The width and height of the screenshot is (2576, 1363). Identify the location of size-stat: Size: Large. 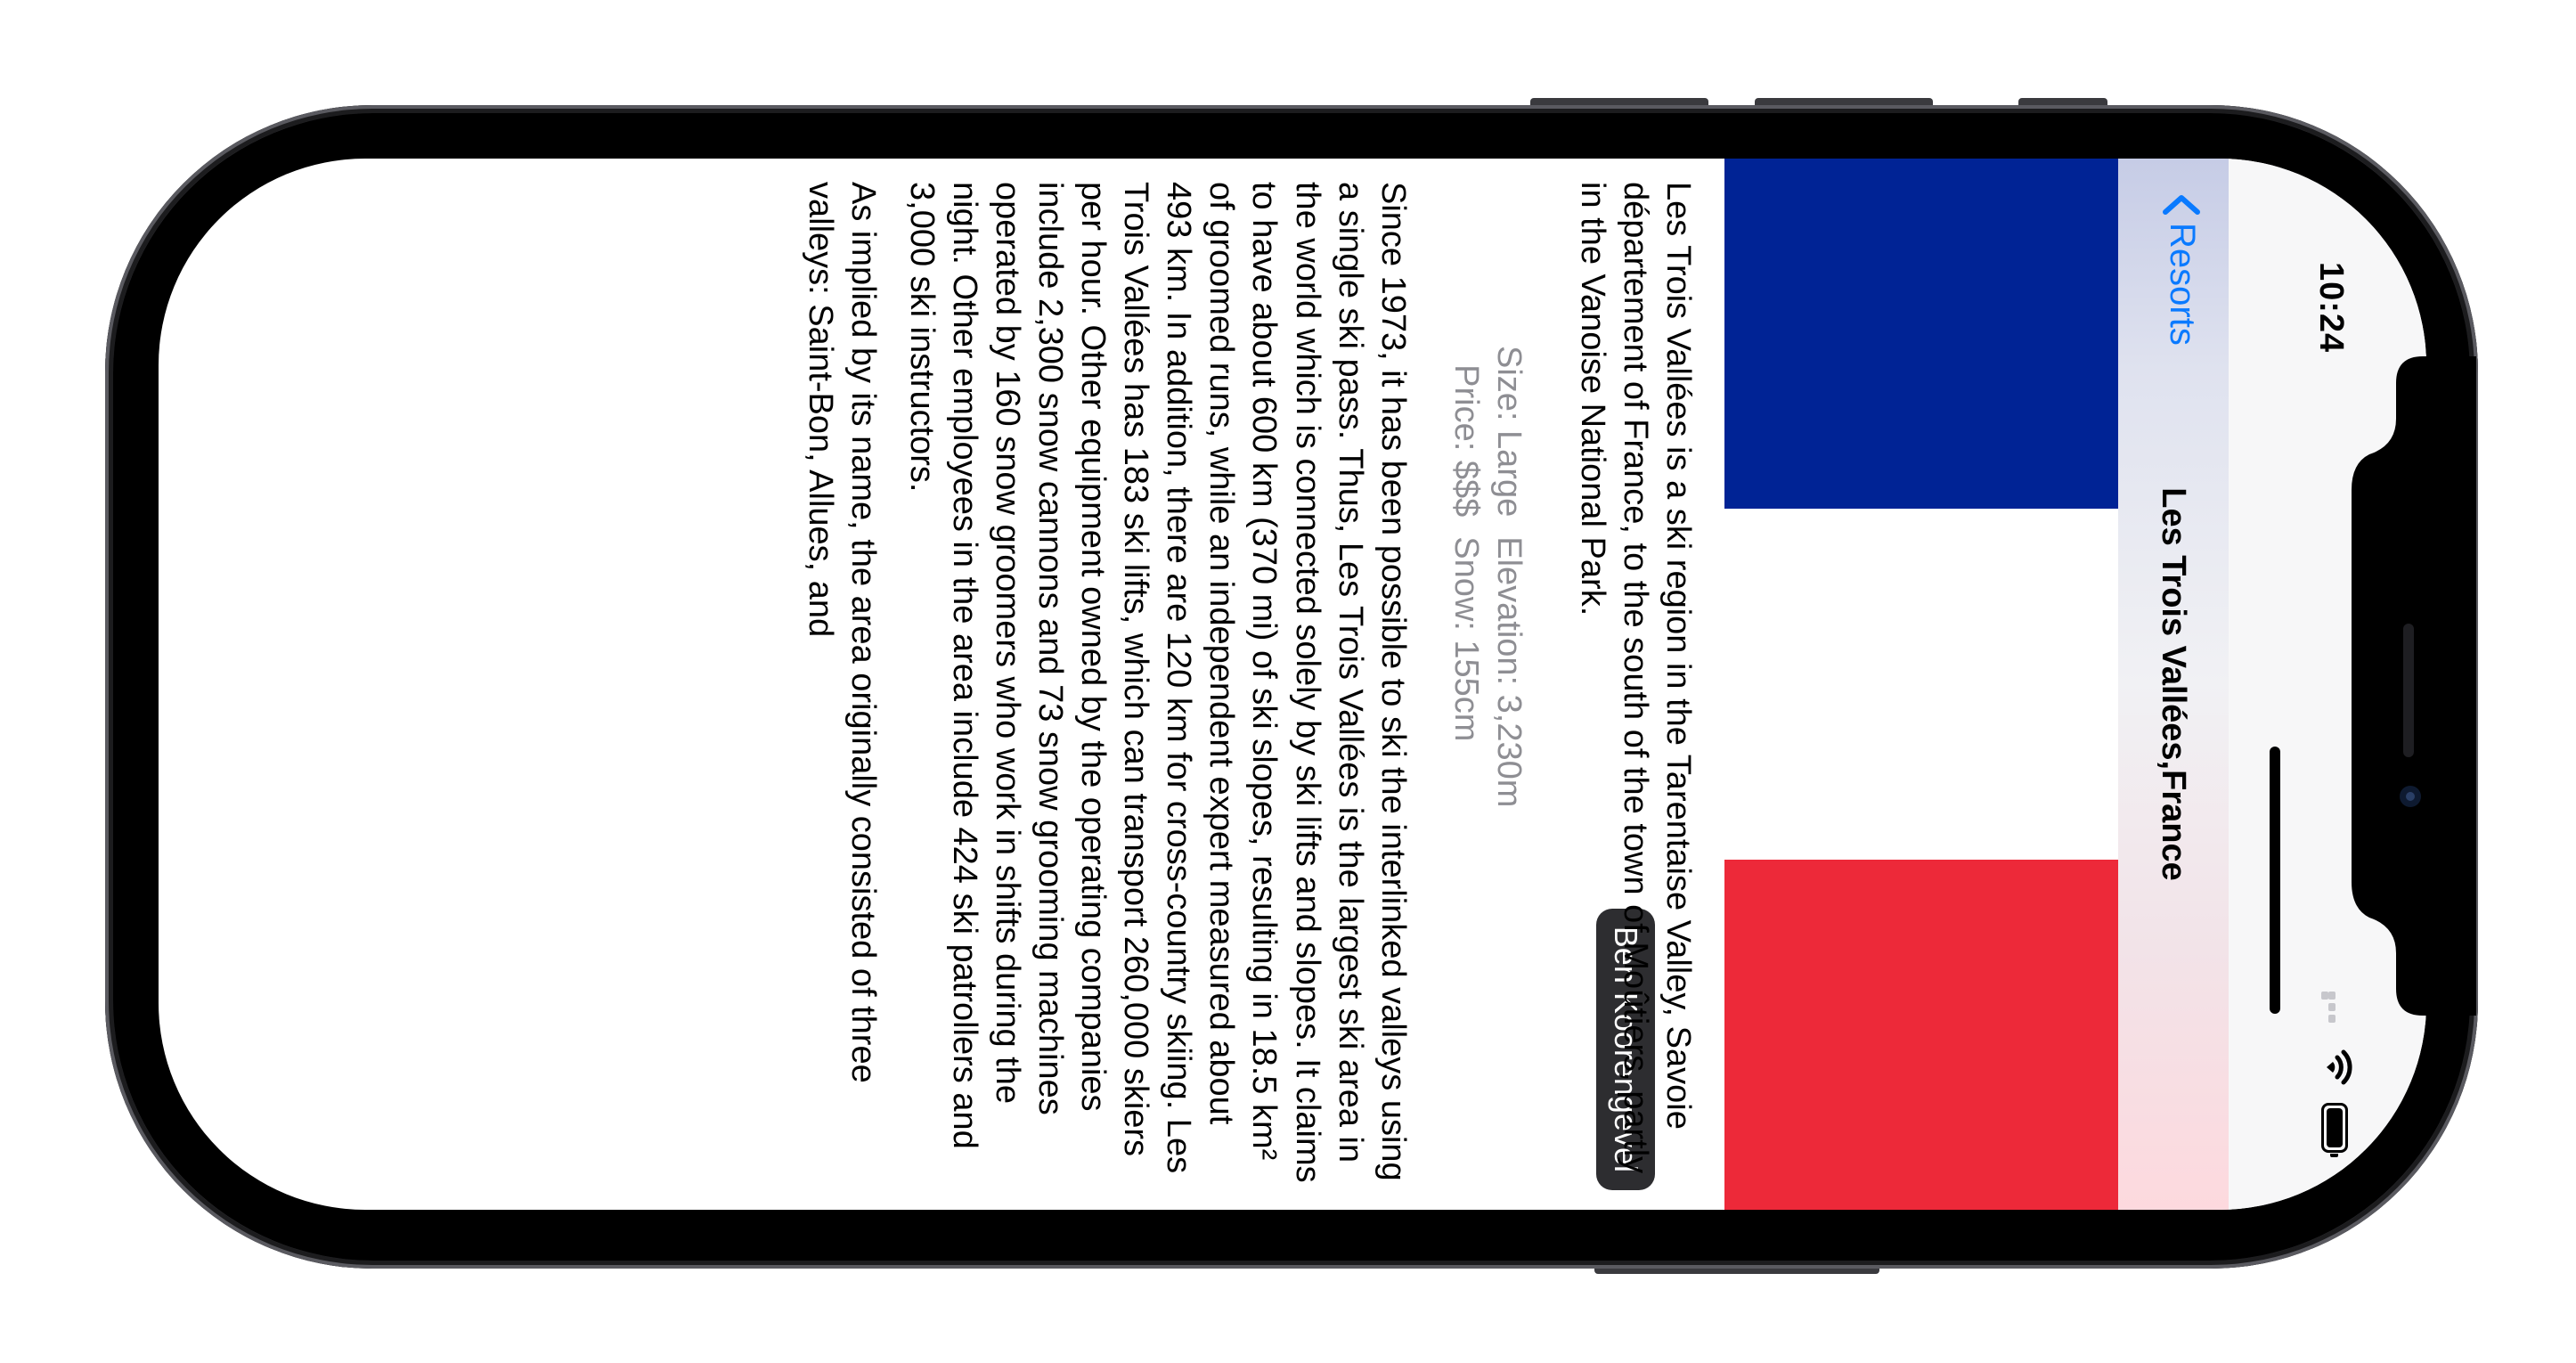
(1508, 432).